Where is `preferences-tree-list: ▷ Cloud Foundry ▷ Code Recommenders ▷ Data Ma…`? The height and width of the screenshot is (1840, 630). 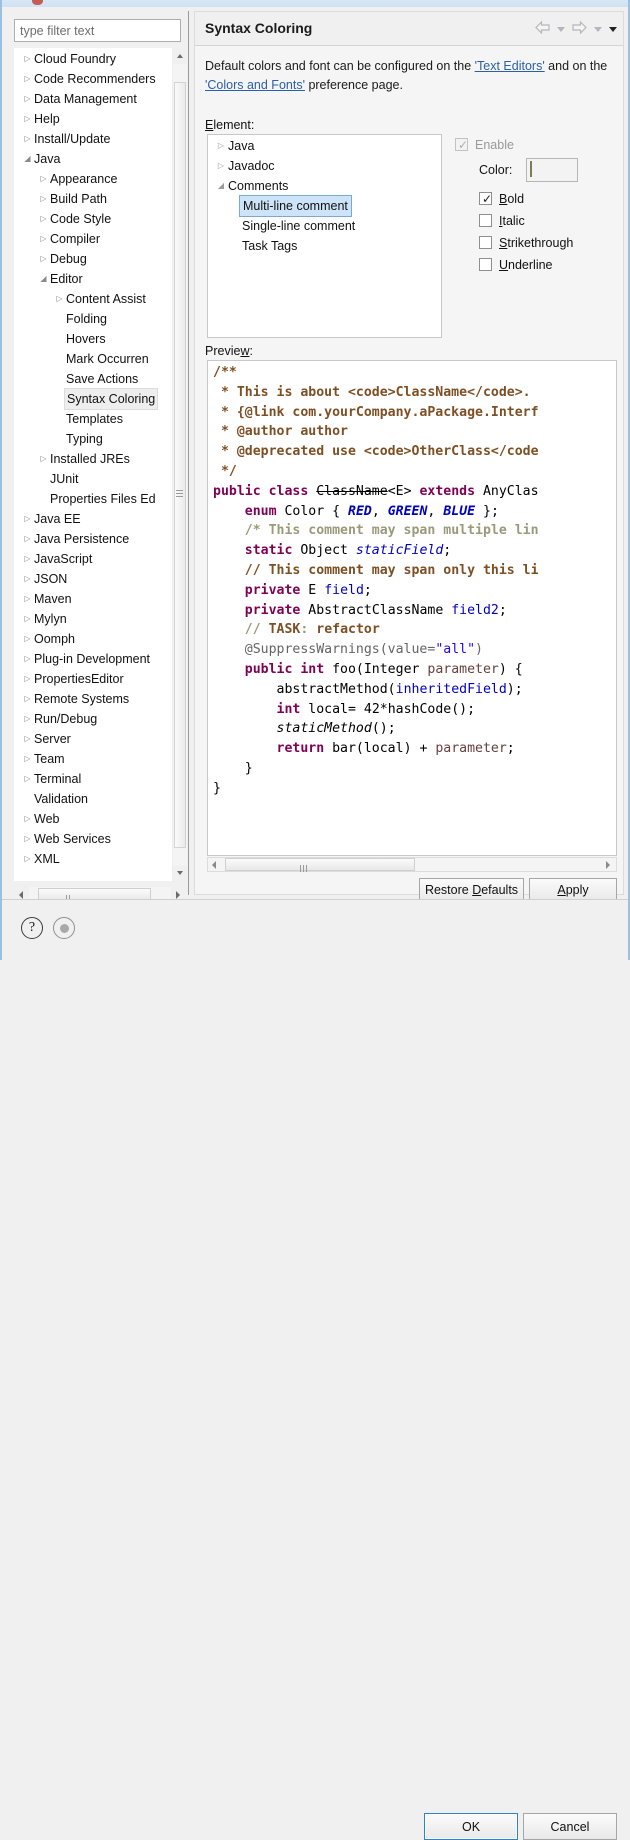
preferences-tree-list: ▷ Cloud Foundry ▷ Code Recommenders ▷ Data Ma… is located at coordinates (94, 464).